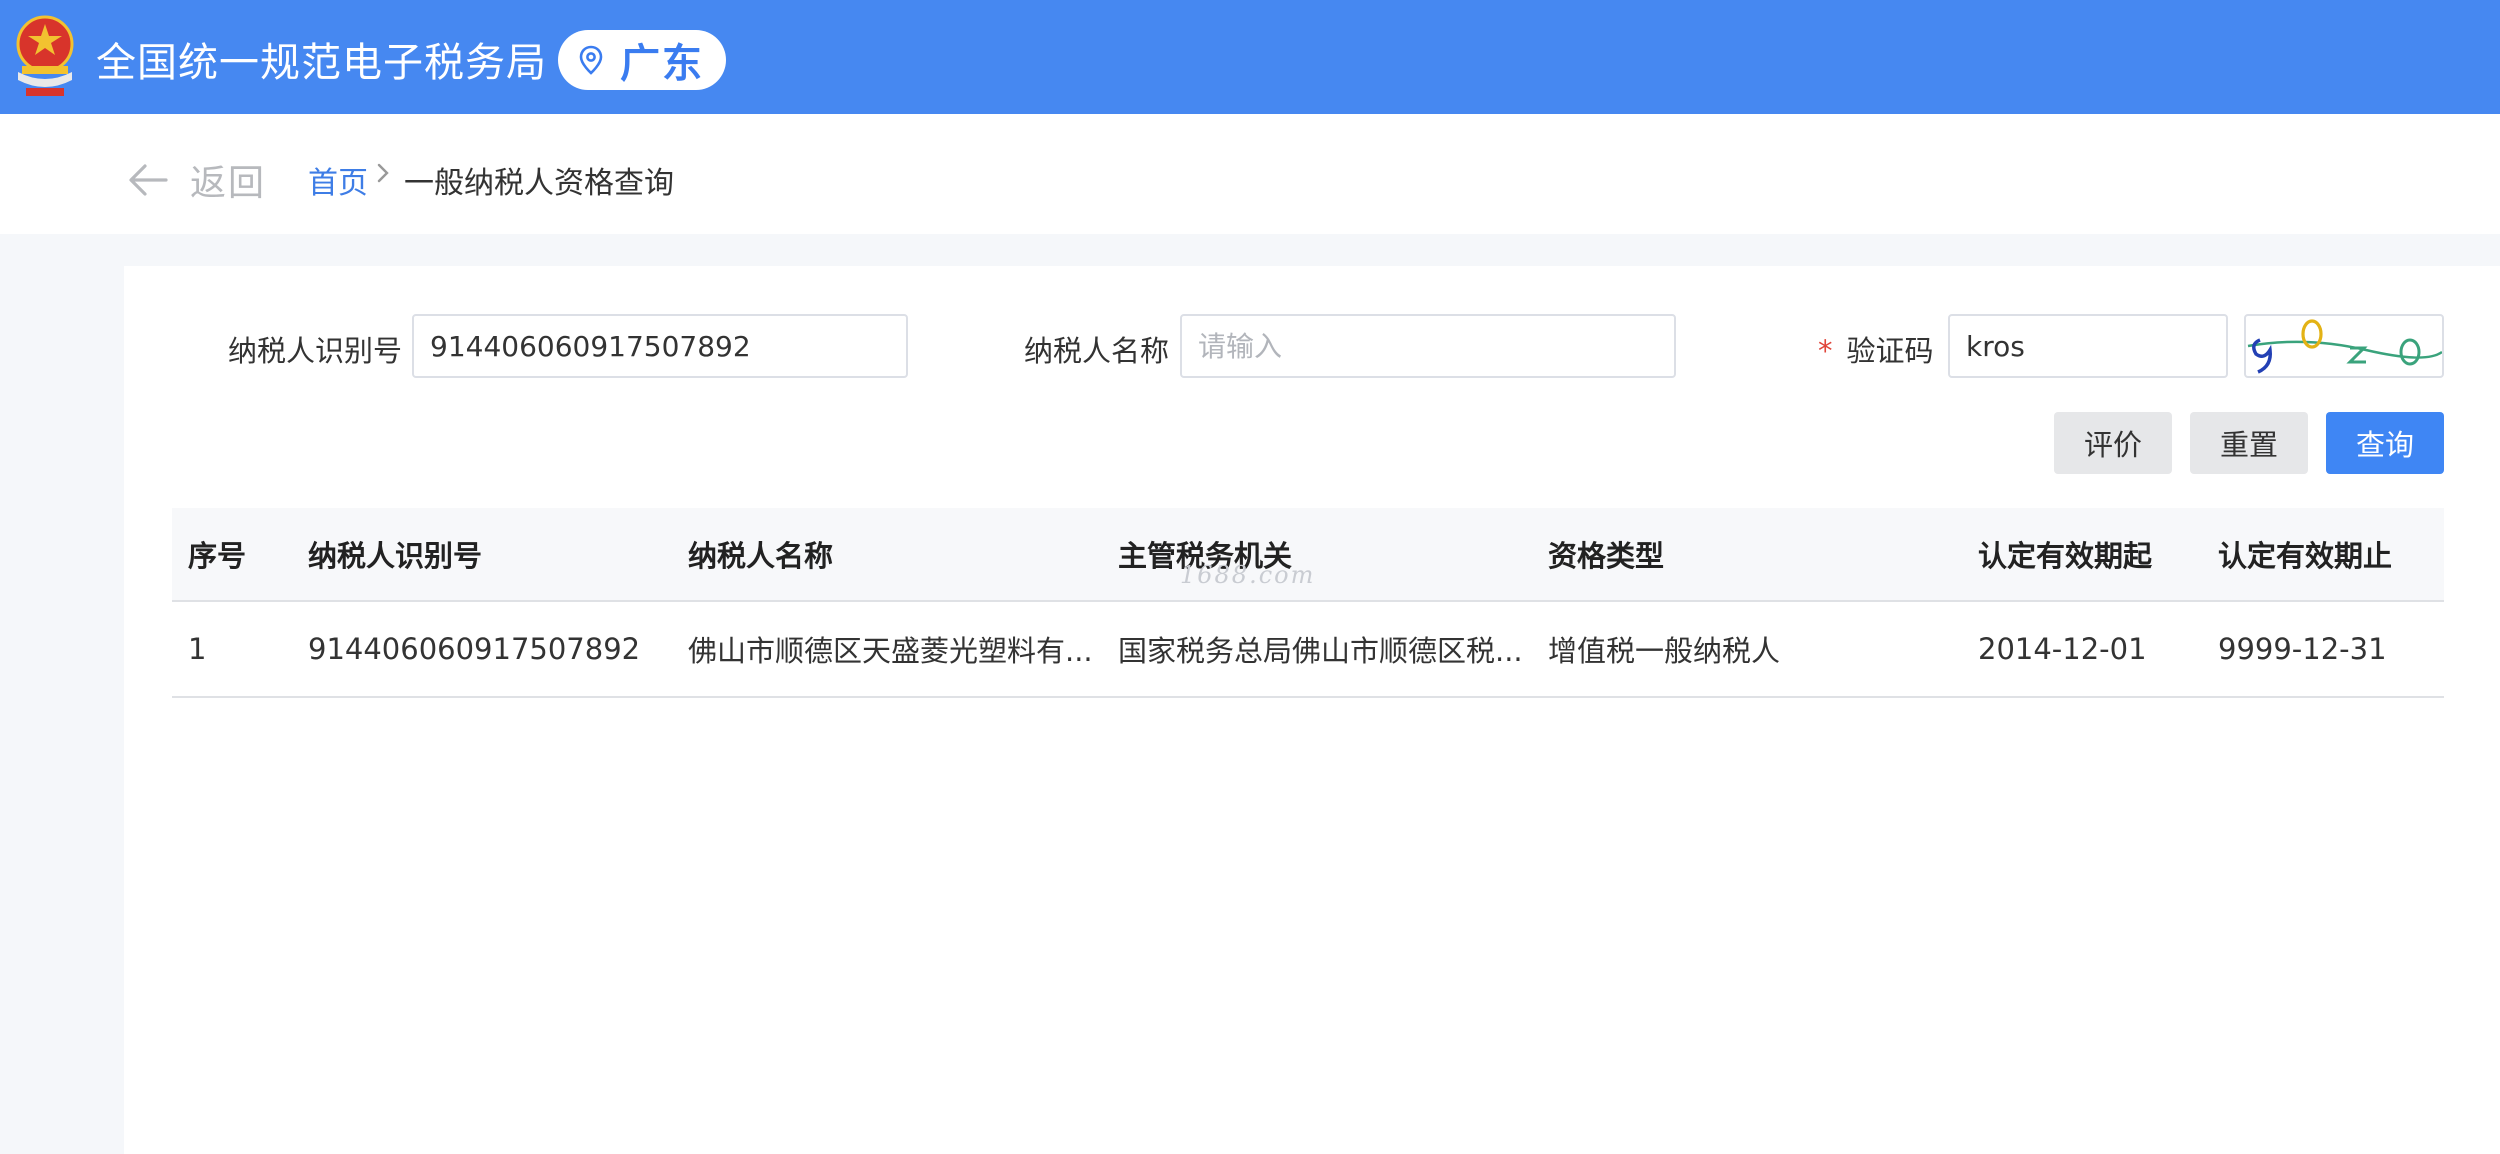 Image resolution: width=2500 pixels, height=1154 pixels. Describe the element at coordinates (474, 649) in the screenshot. I see `cell-taxpayer-id: 914406060917507892` at that location.